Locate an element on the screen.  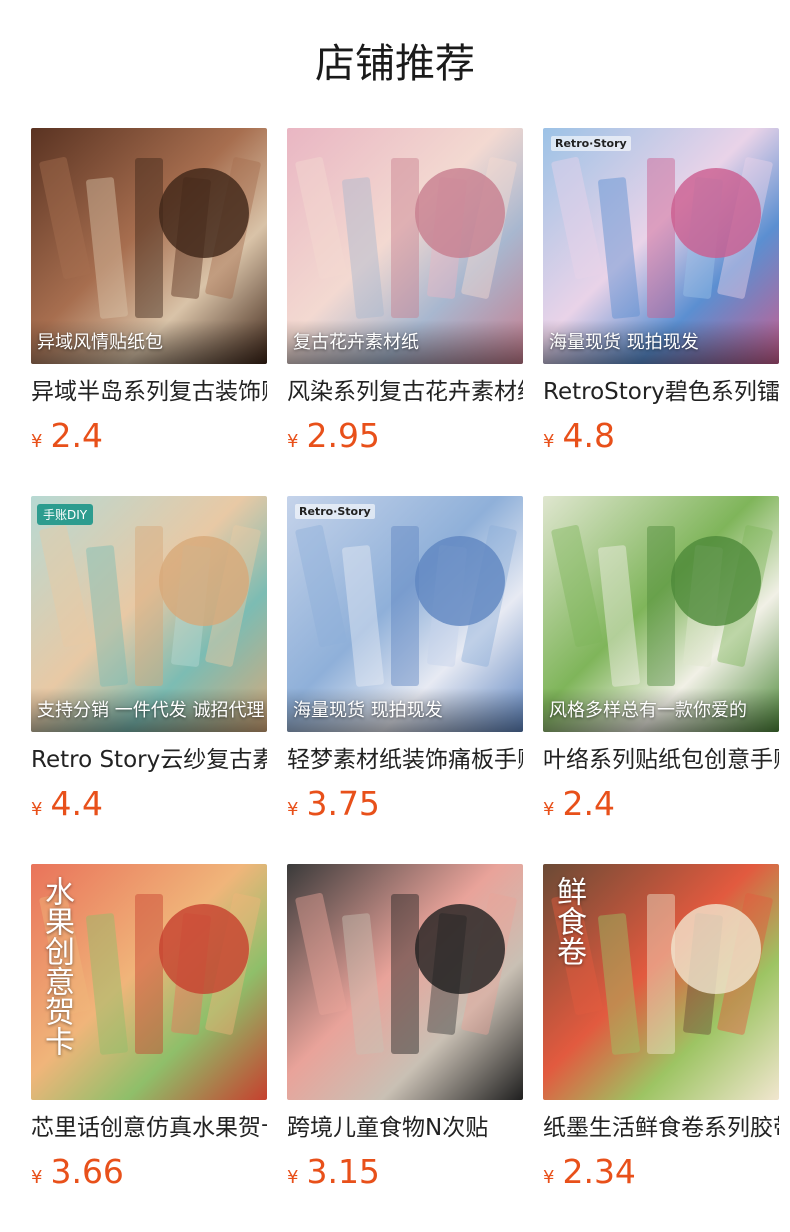
image-vertical-text: 水果创意贺卡 is located at coordinates (56, 966).